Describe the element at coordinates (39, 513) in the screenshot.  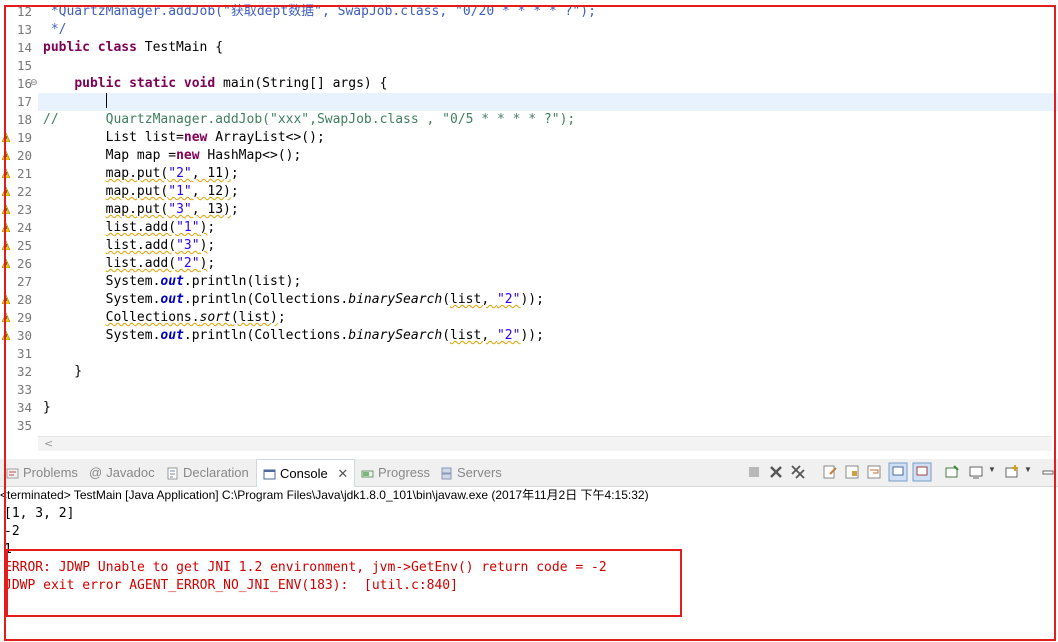
I see `console-output-line: [1, 3, 2]` at that location.